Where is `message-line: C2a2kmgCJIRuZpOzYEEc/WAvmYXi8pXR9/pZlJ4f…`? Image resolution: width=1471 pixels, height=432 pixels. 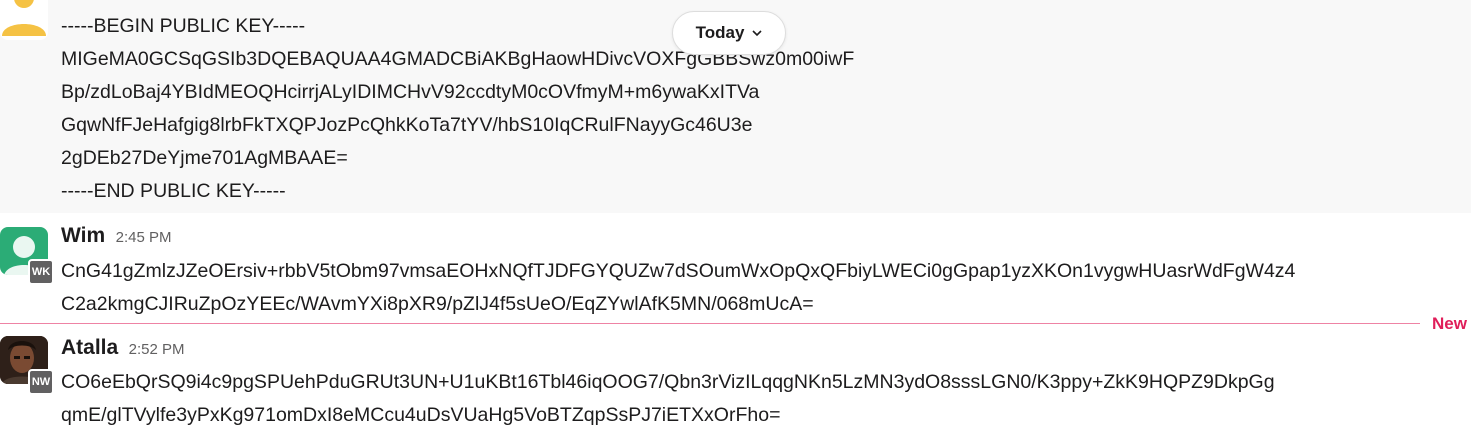
message-line: C2a2kmgCJIRuZpOzYEEc/WAvmYXi8pXR9/pZlJ4f… is located at coordinates (437, 304).